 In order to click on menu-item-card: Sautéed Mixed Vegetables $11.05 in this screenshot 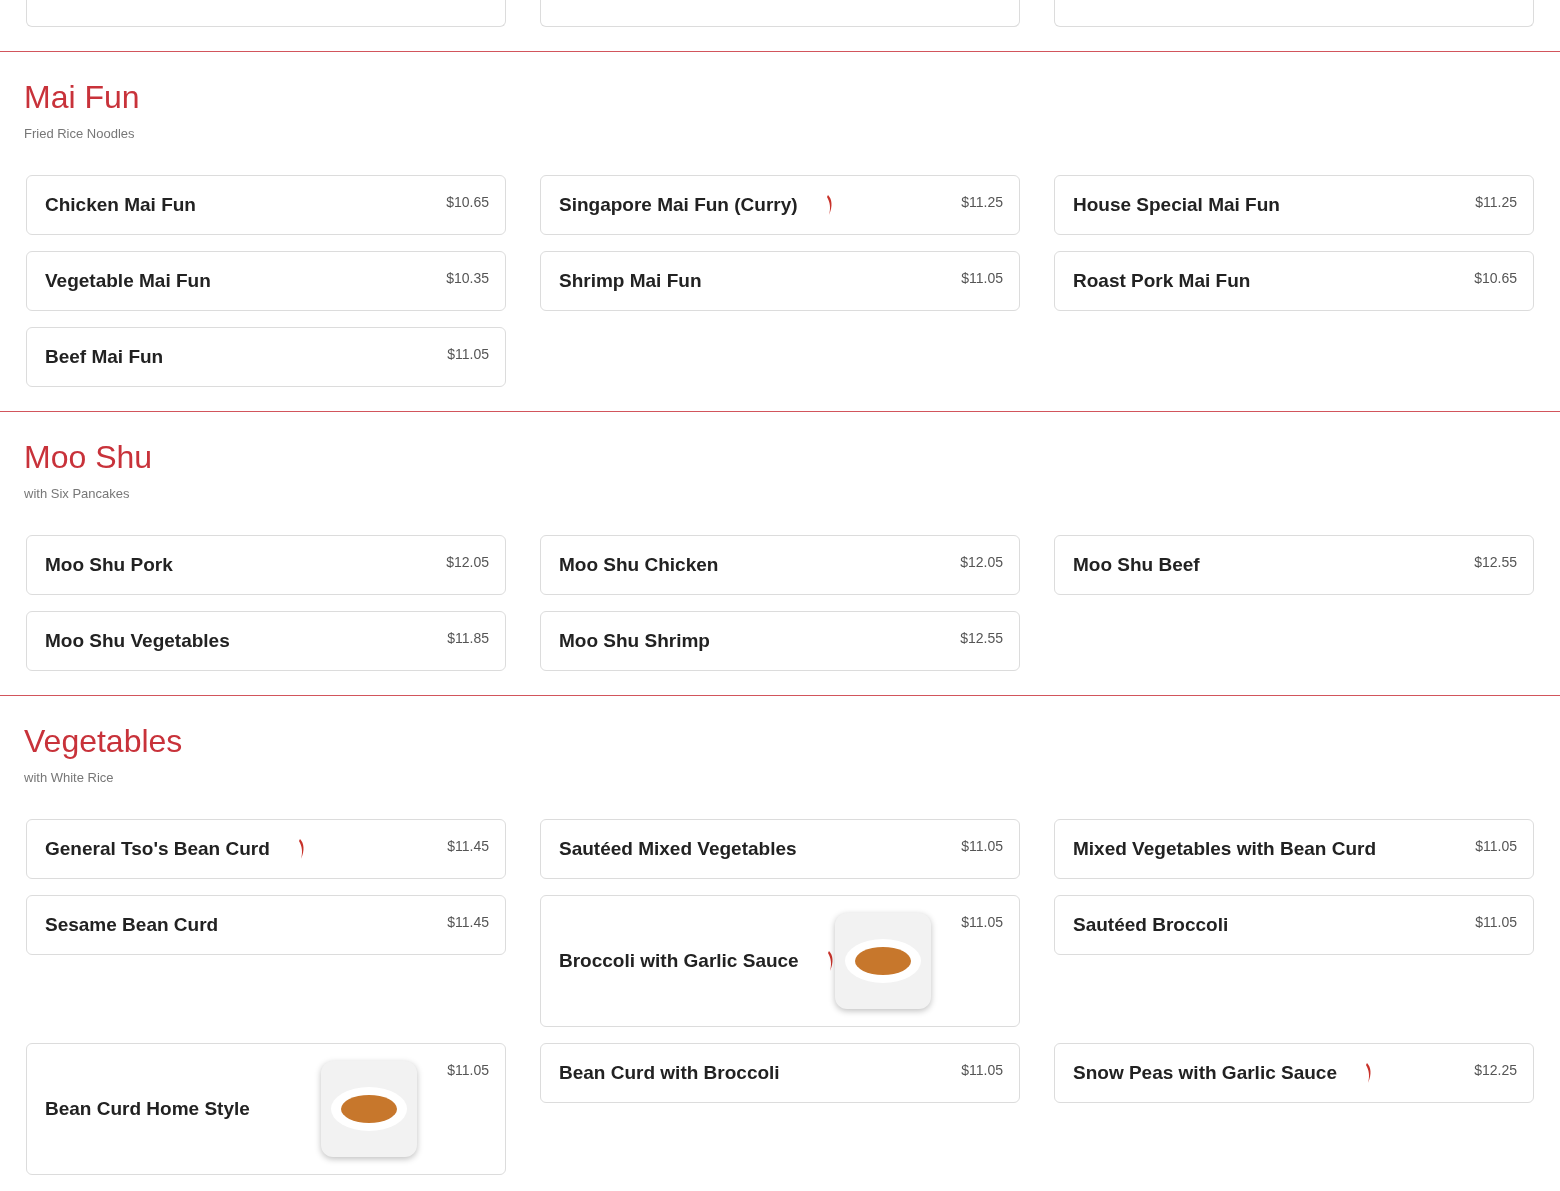, I will do `click(780, 849)`.